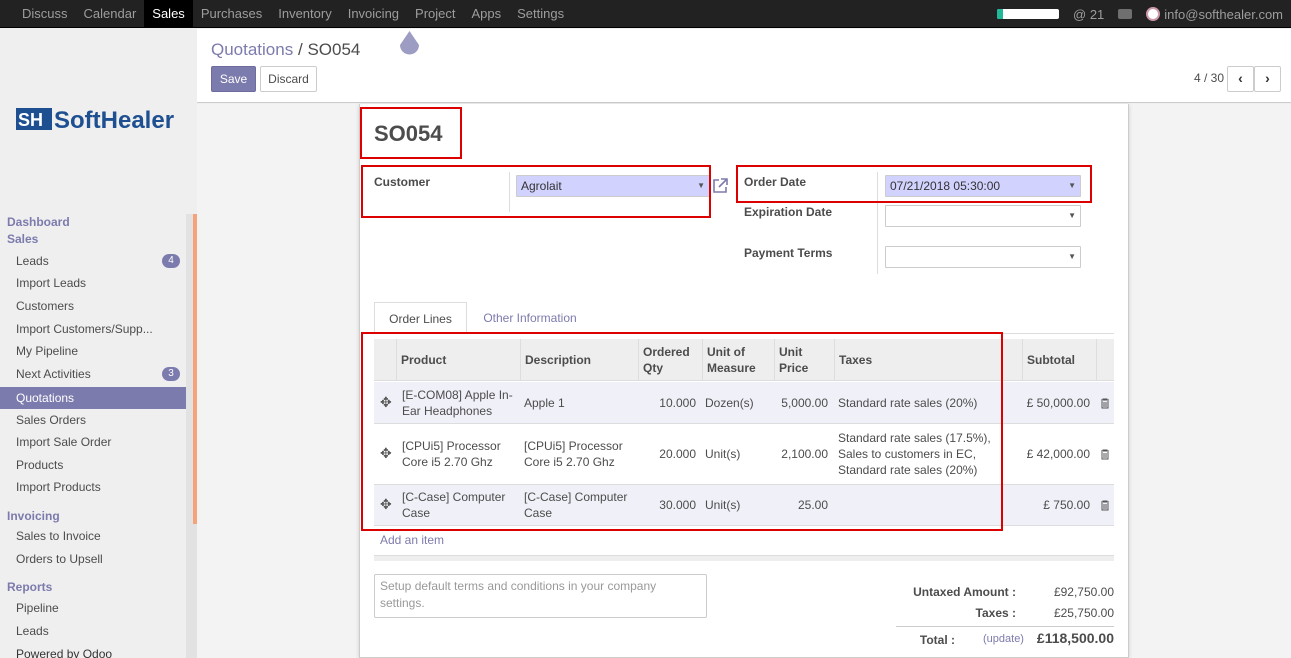  Describe the element at coordinates (93, 351) in the screenshot. I see `sidebar-item-my-pipeline: My Pipeline` at that location.